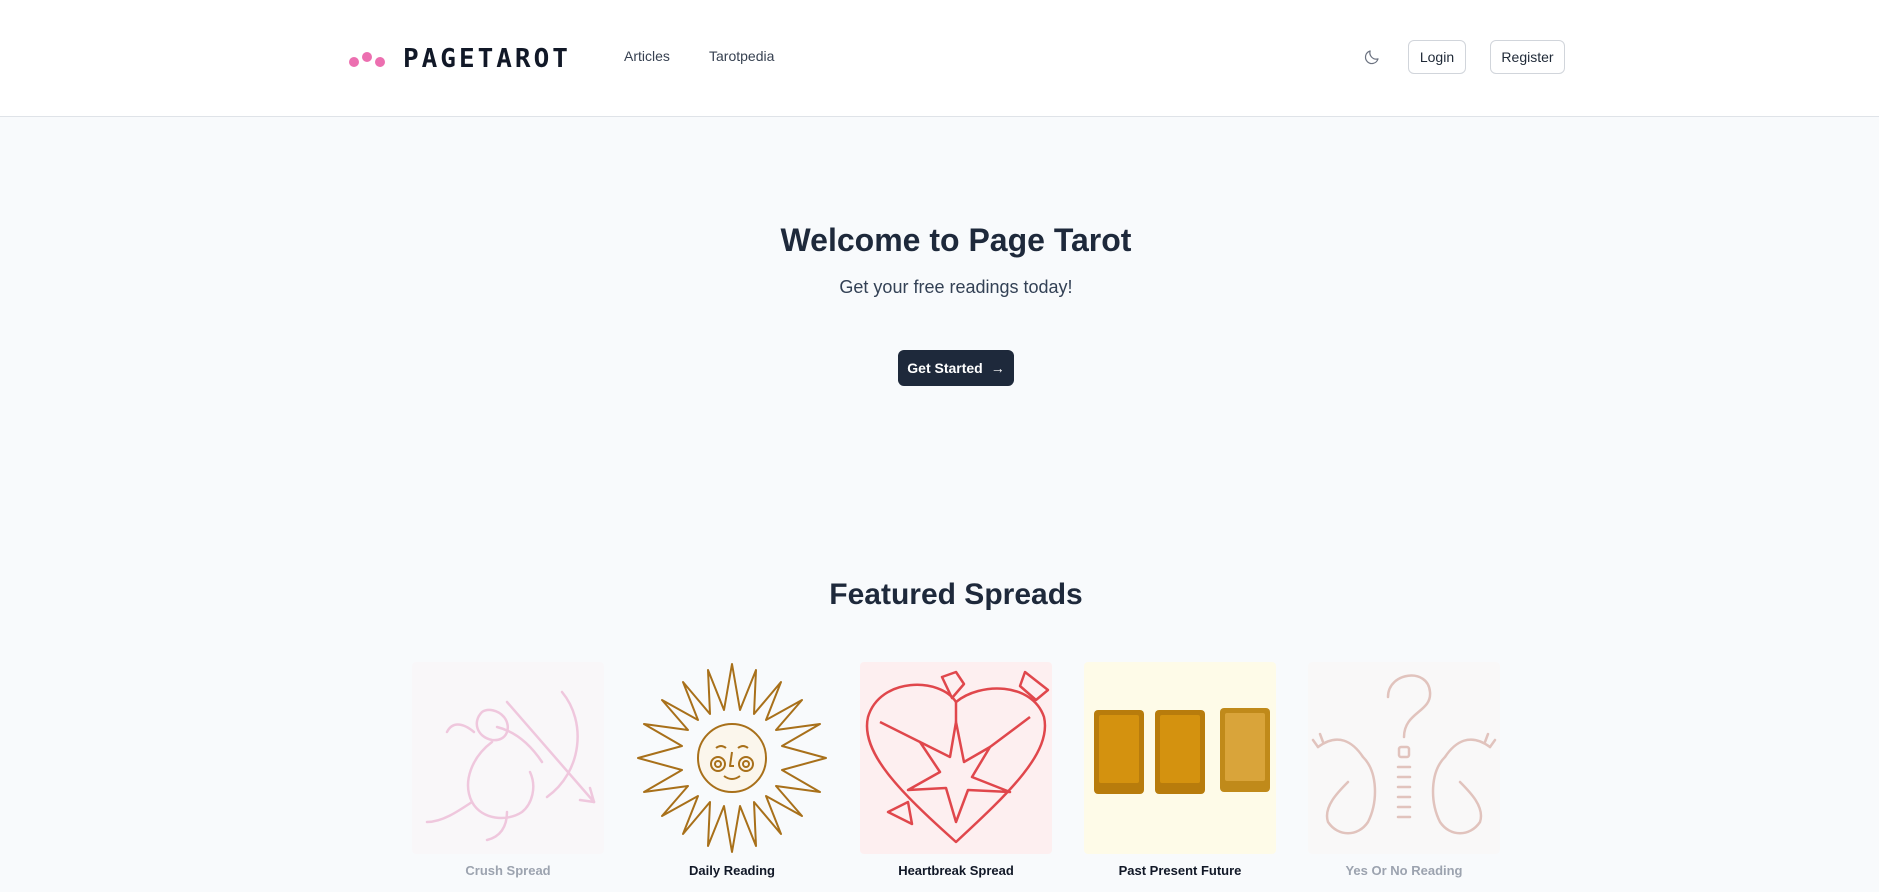  Describe the element at coordinates (956, 870) in the screenshot. I see `spread-label: Heartbreak Spread` at that location.